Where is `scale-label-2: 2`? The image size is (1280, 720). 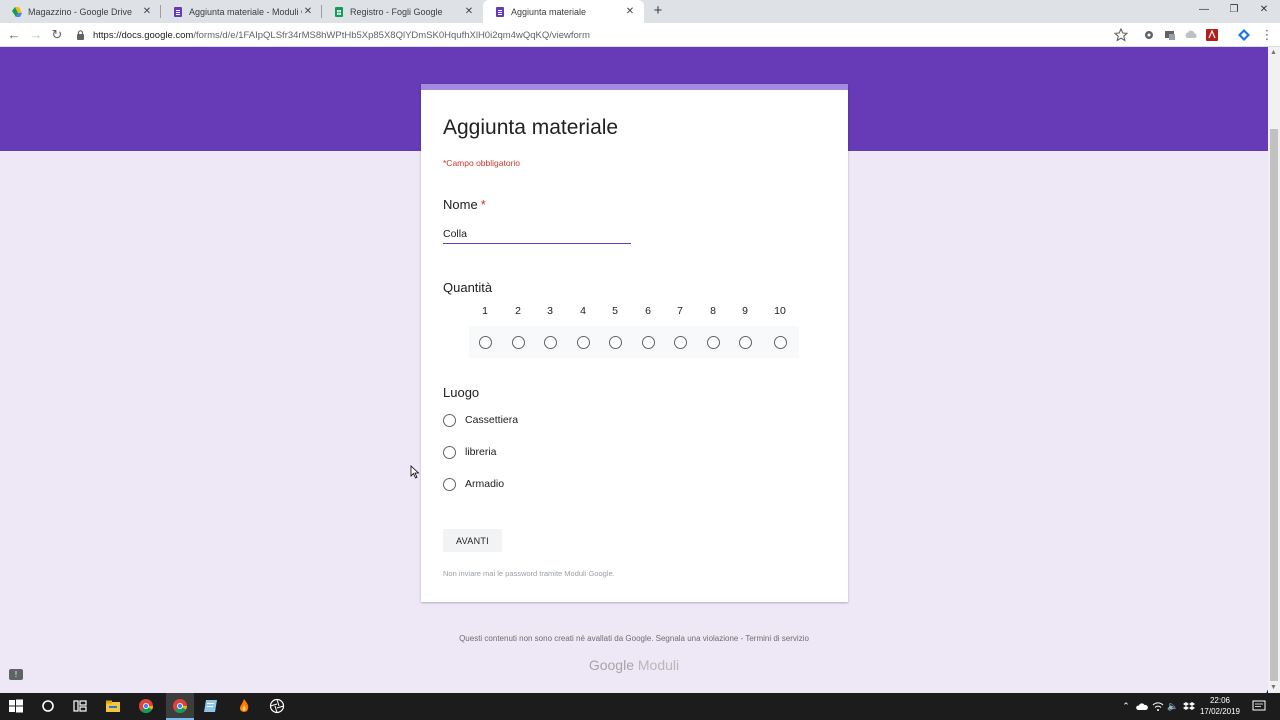
scale-label-2: 2 is located at coordinates (518, 311).